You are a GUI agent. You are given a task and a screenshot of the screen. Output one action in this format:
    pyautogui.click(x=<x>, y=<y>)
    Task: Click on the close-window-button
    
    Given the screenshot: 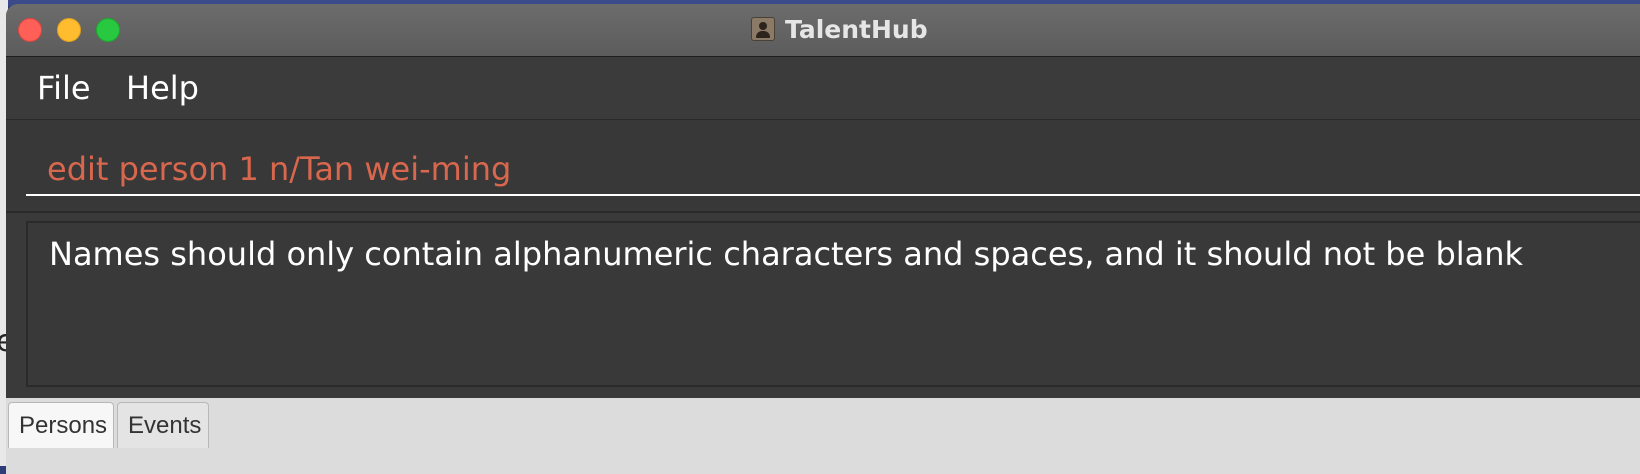 What is the action you would take?
    pyautogui.click(x=30, y=30)
    